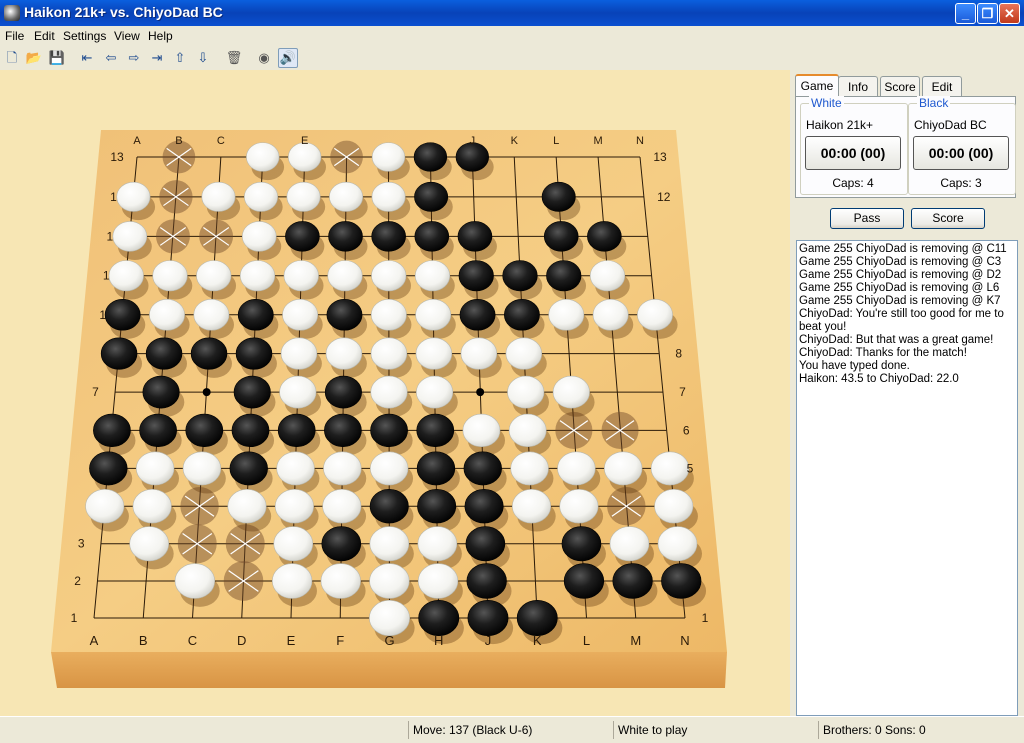 The width and height of the screenshot is (1024, 743). What do you see at coordinates (34, 58) in the screenshot?
I see `open-folder-icon: 📂` at bounding box center [34, 58].